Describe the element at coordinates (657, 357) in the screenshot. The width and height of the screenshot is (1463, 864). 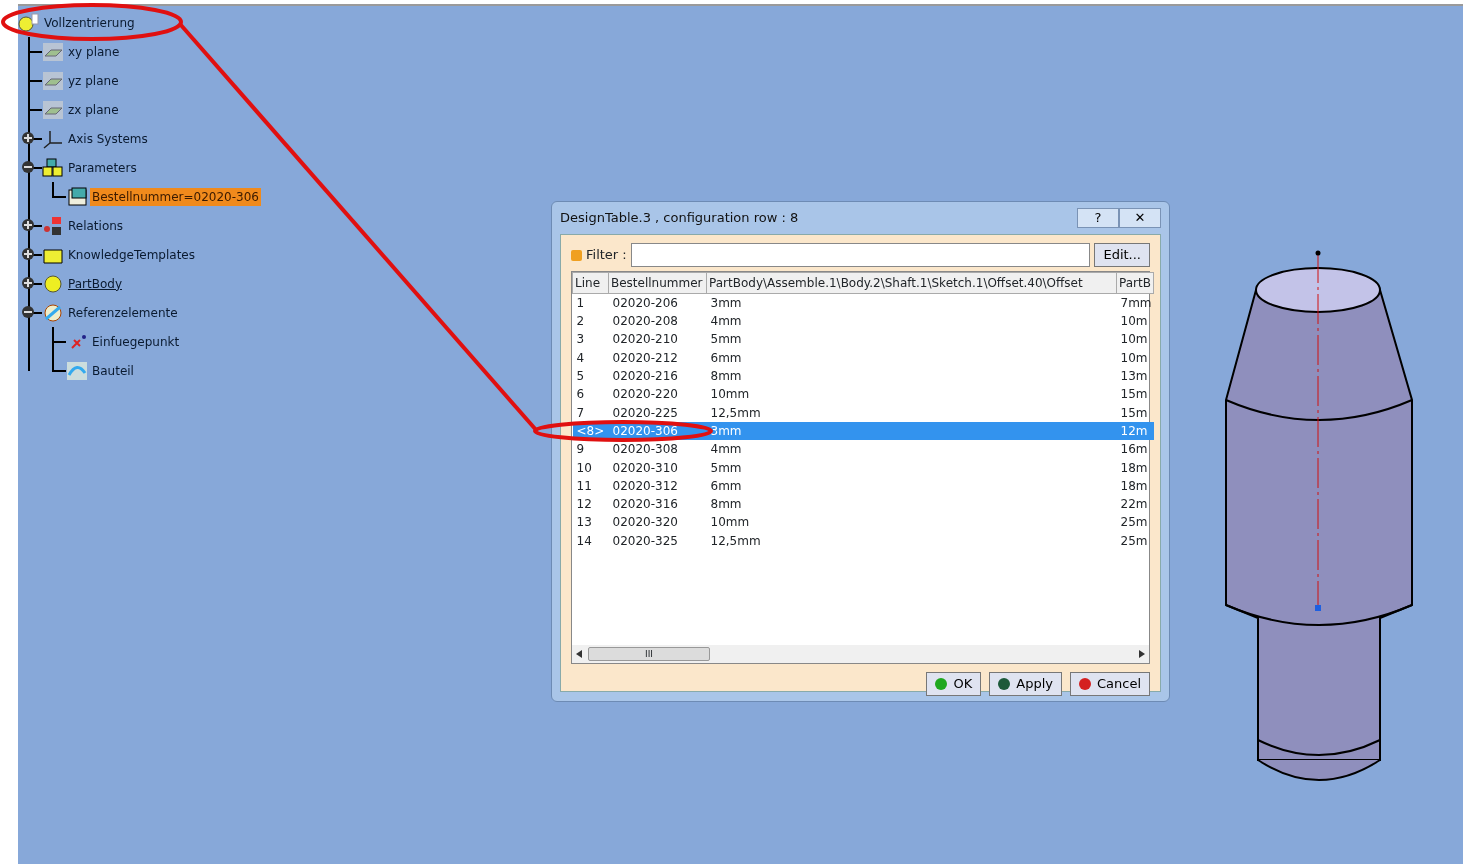
I see `table-cell: 02020-212` at that location.